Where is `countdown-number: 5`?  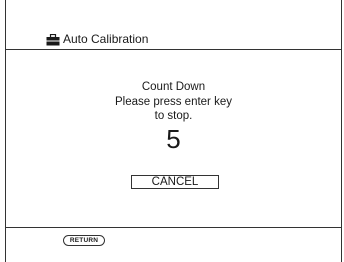
countdown-number: 5 is located at coordinates (173, 138).